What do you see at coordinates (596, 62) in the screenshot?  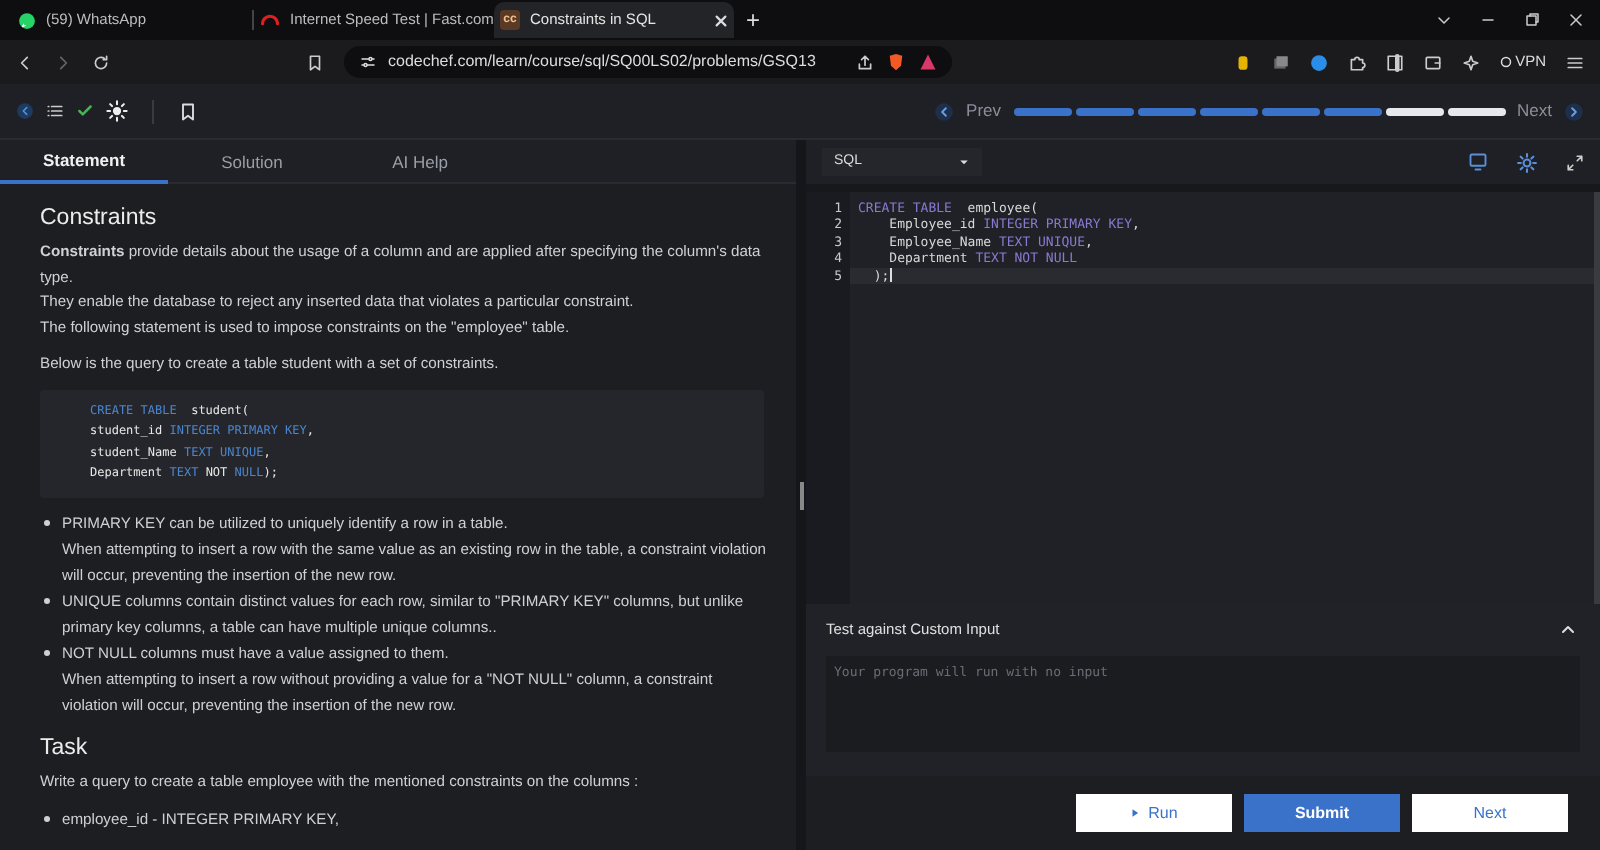 I see `address-bar: codechef.com/learn/course/sql/SQ00LS02/problems/GSQ13` at bounding box center [596, 62].